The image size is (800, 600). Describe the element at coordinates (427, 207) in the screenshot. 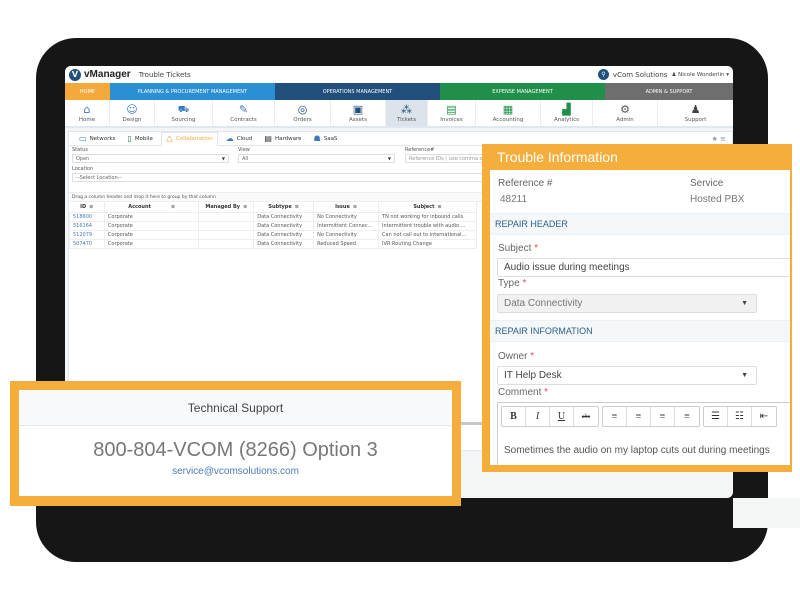

I see `column-subject: Subject ⊙` at that location.